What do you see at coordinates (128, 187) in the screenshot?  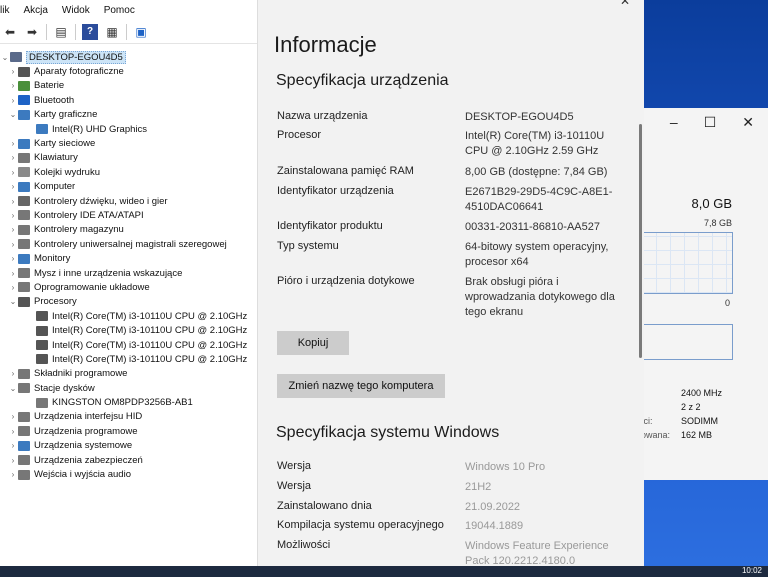 I see `tree-node: › Komputer` at bounding box center [128, 187].